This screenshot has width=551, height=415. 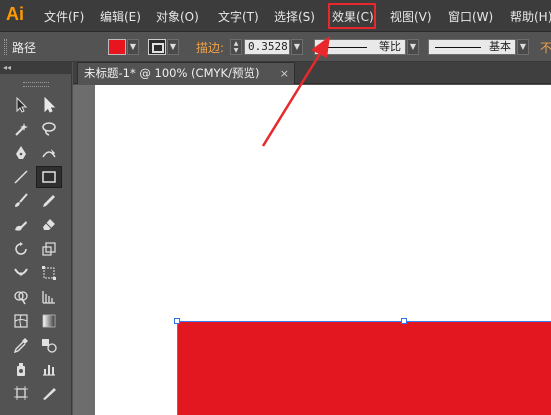 What do you see at coordinates (49, 321) in the screenshot?
I see `gradient-tool-icon` at bounding box center [49, 321].